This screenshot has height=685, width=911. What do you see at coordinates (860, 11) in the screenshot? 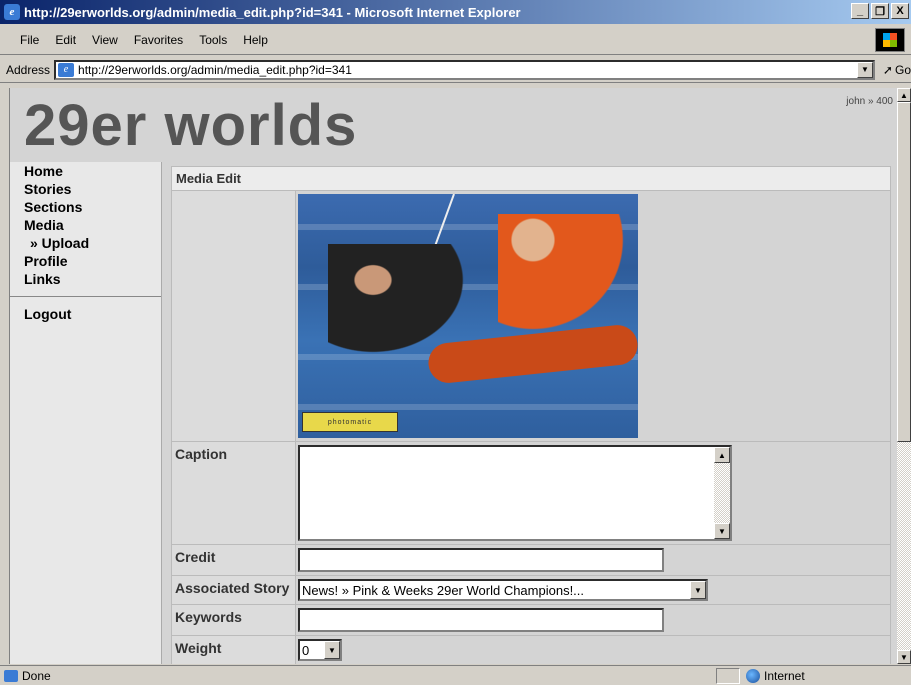
I see `minimize-button: _` at bounding box center [860, 11].